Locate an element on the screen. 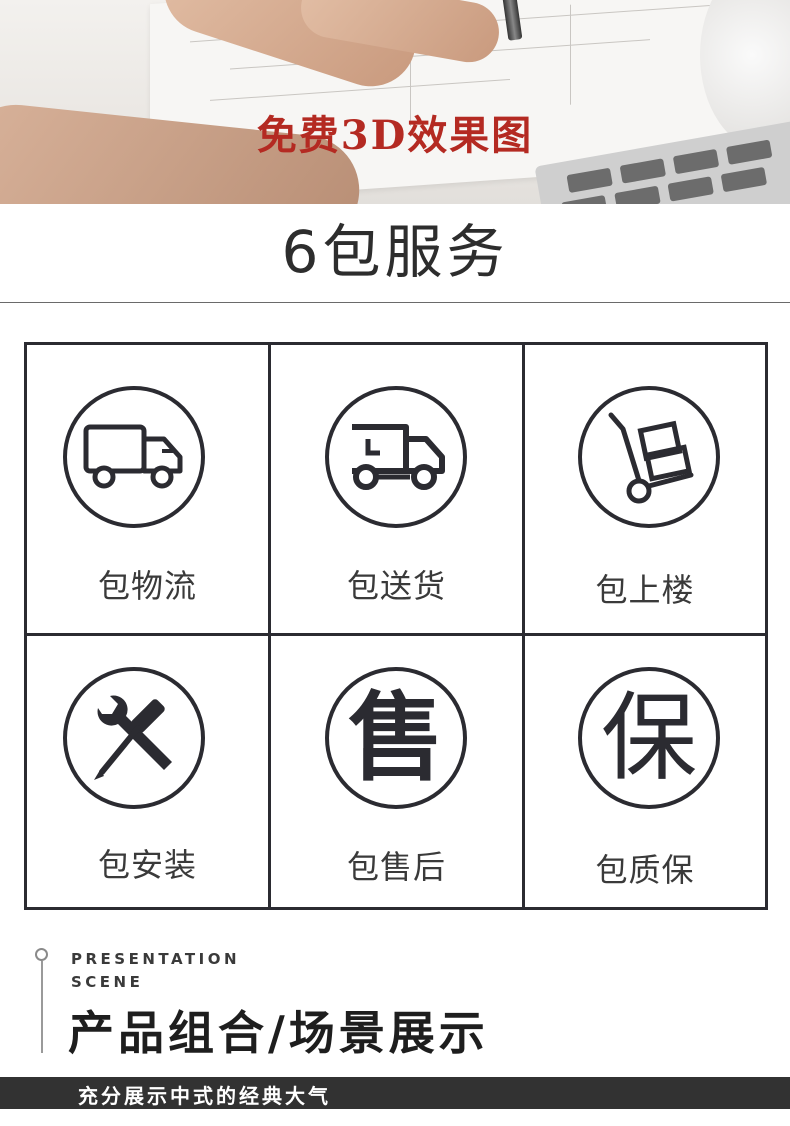 The width and height of the screenshot is (790, 1126). service-card-after-sales: 售 包售后 is located at coordinates (396, 771).